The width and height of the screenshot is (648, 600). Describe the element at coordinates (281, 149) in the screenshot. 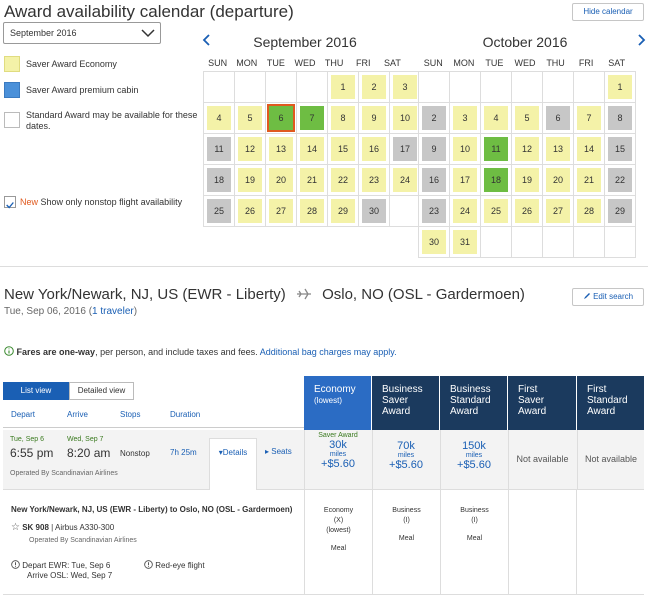

I see `calendar-day-sep-13: 13` at that location.